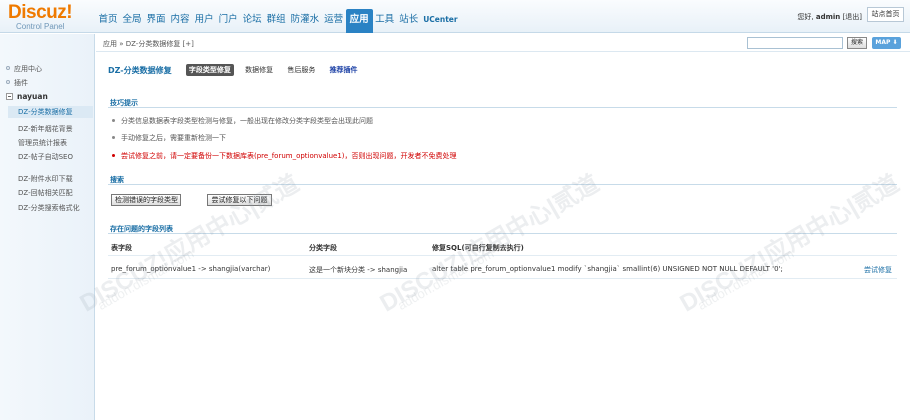 This screenshot has width=910, height=420. What do you see at coordinates (359, 21) in the screenshot?
I see `nav-plugin: 应用` at bounding box center [359, 21].